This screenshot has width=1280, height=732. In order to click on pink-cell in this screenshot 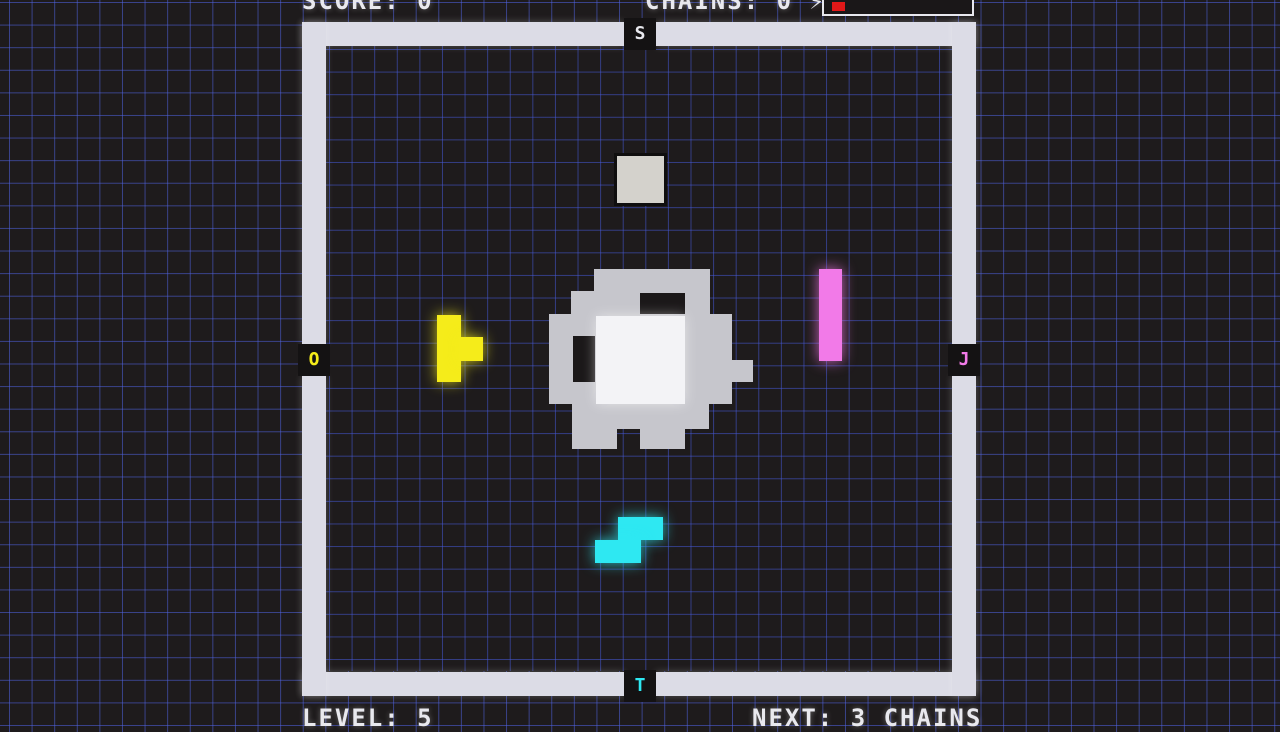, I will do `click(830, 315)`.